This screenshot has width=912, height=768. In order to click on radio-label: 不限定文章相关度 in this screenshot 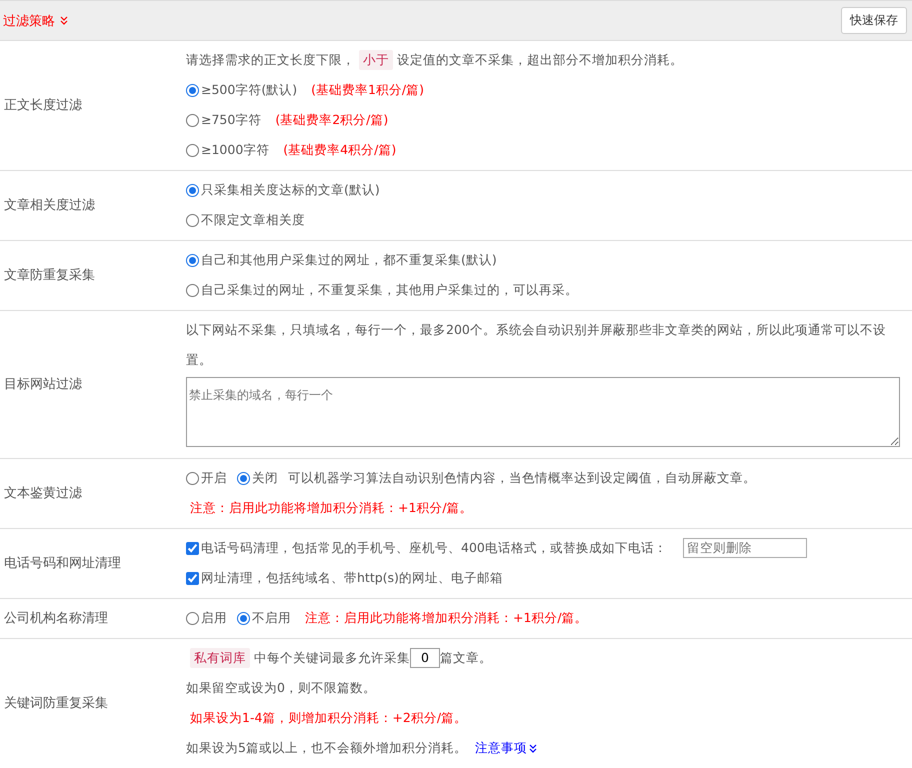, I will do `click(253, 220)`.